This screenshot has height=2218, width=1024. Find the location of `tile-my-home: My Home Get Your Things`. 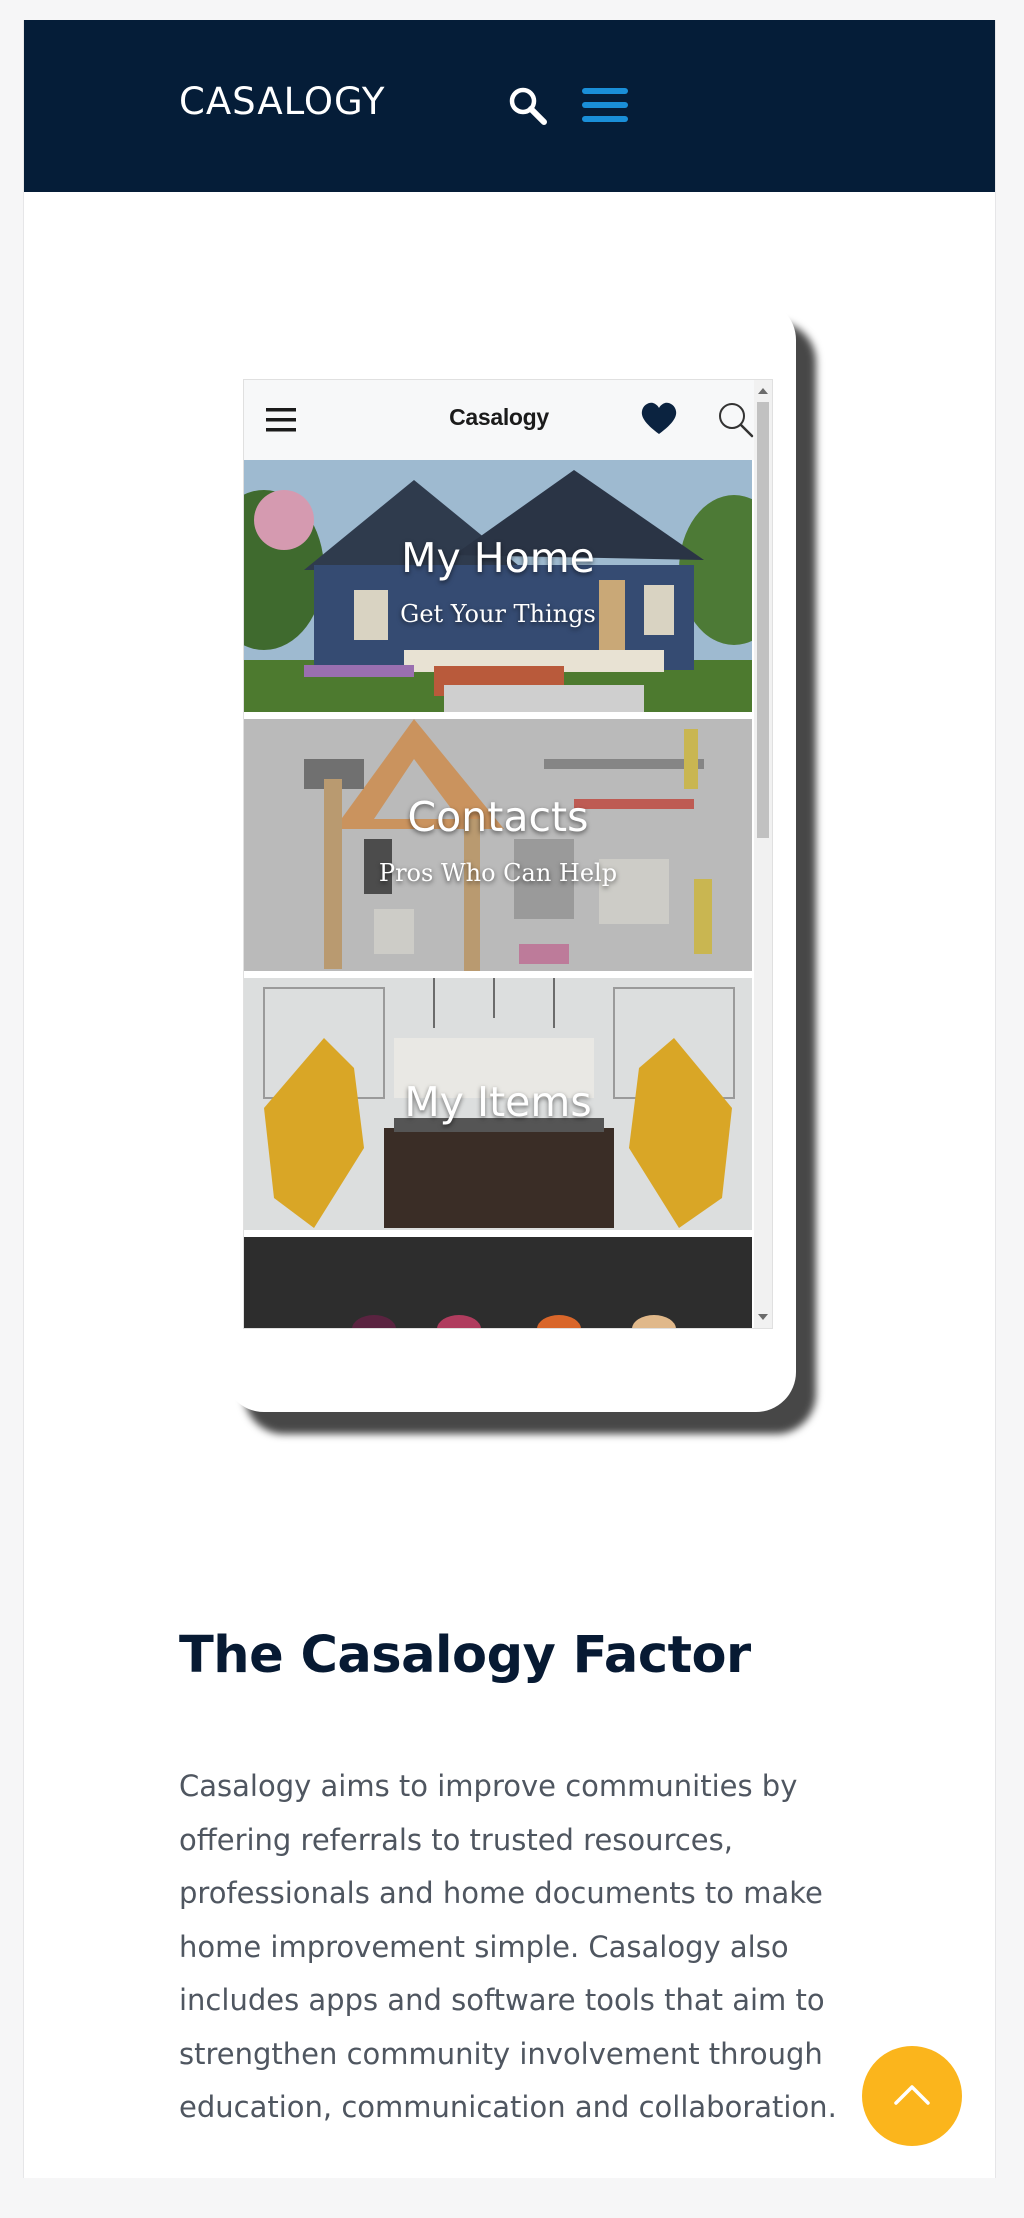

tile-my-home: My Home Get Your Things is located at coordinates (498, 586).